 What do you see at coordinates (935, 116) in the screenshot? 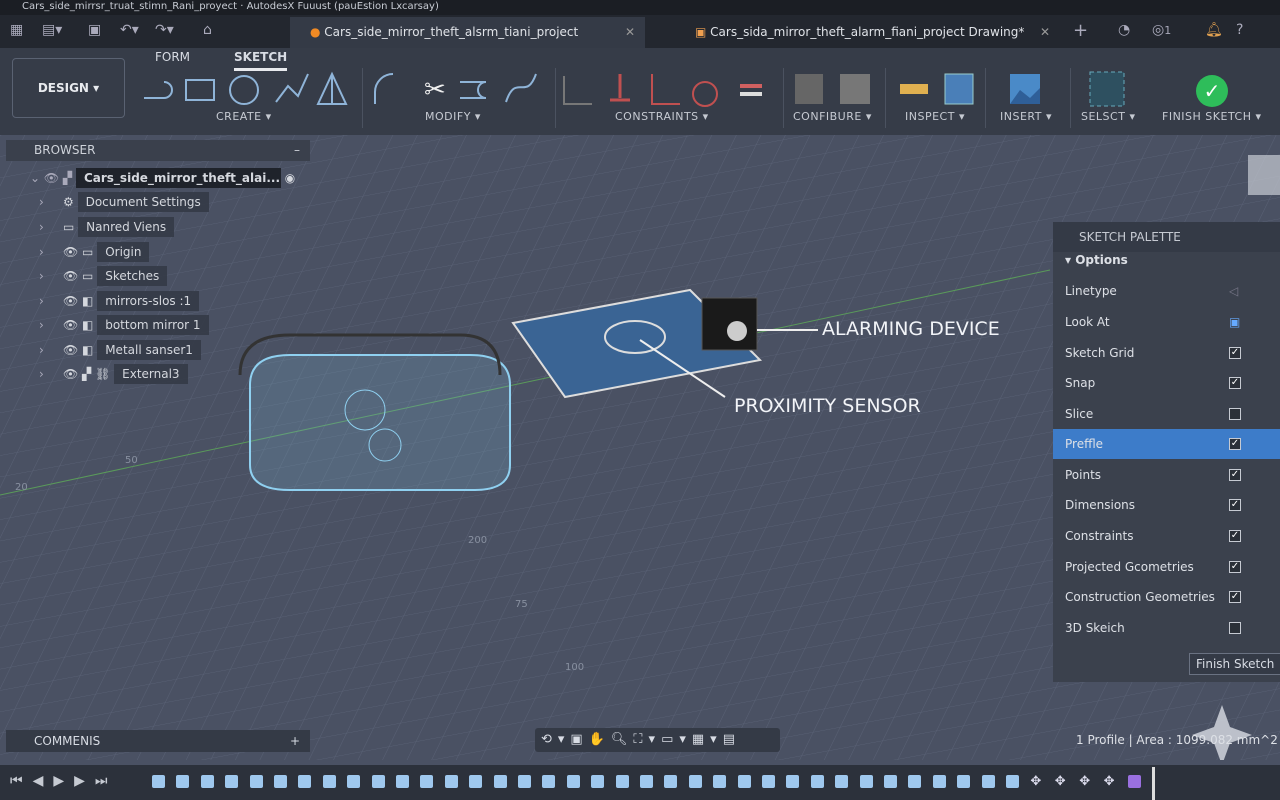
I see `inspect-menu: INSPECT ▾` at bounding box center [935, 116].